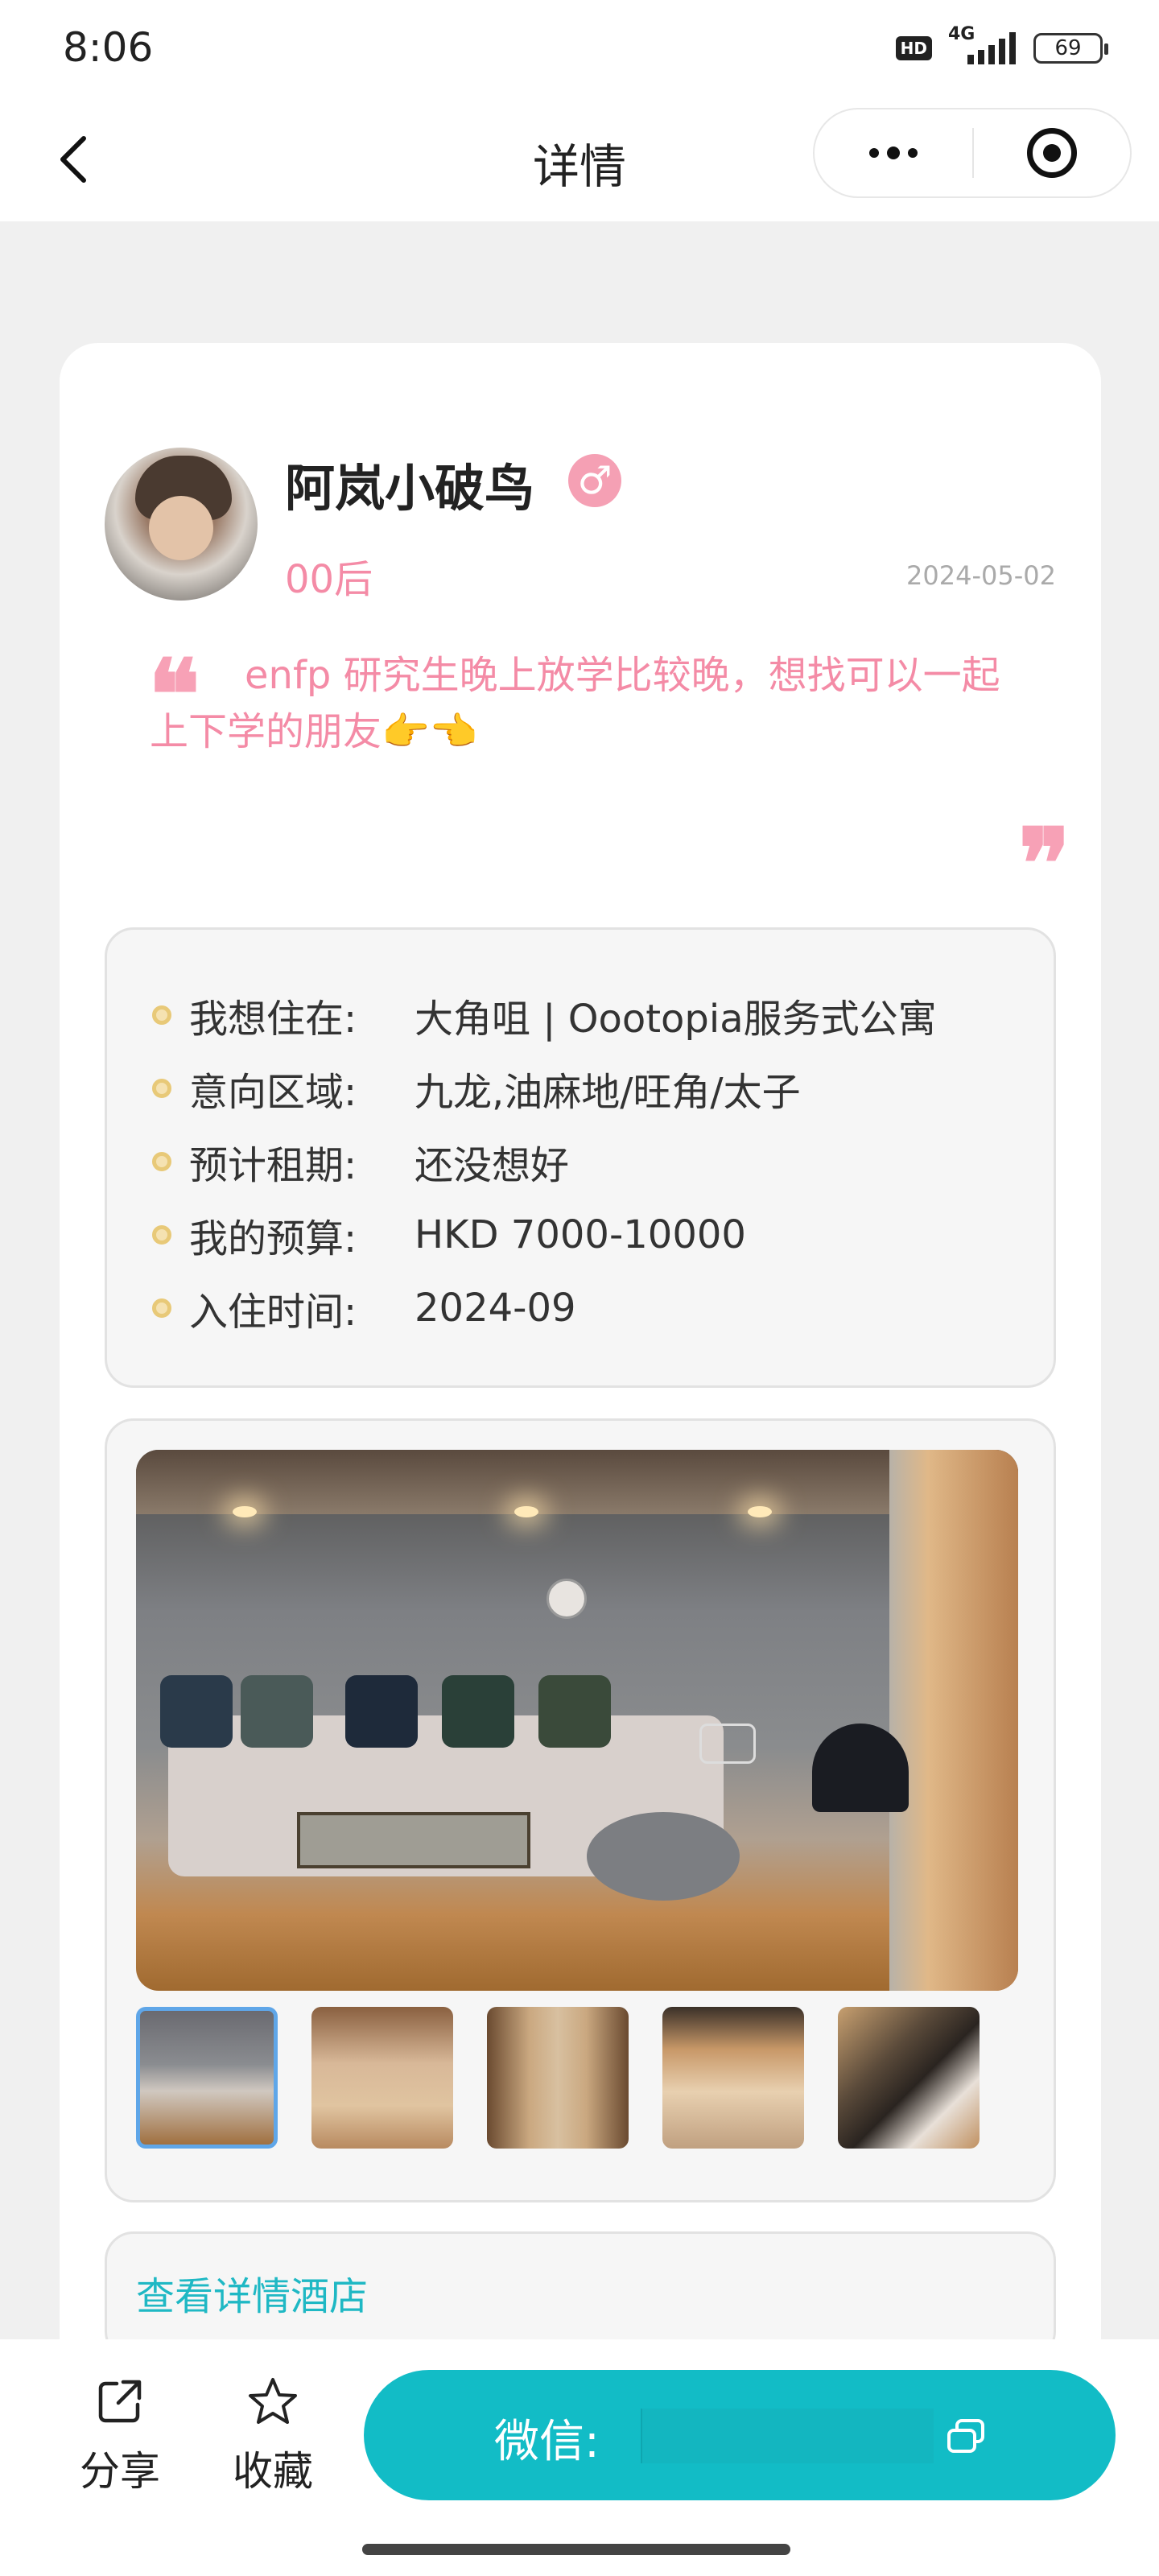 Image resolution: width=1159 pixels, height=2576 pixels. What do you see at coordinates (492, 1165) in the screenshot?
I see `info-value: 还没想好` at bounding box center [492, 1165].